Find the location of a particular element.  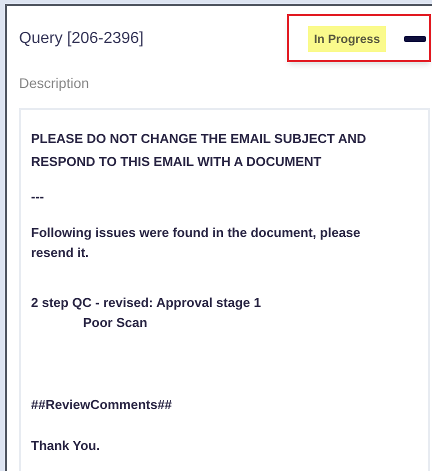

status-badge: In Progress is located at coordinates (347, 39).